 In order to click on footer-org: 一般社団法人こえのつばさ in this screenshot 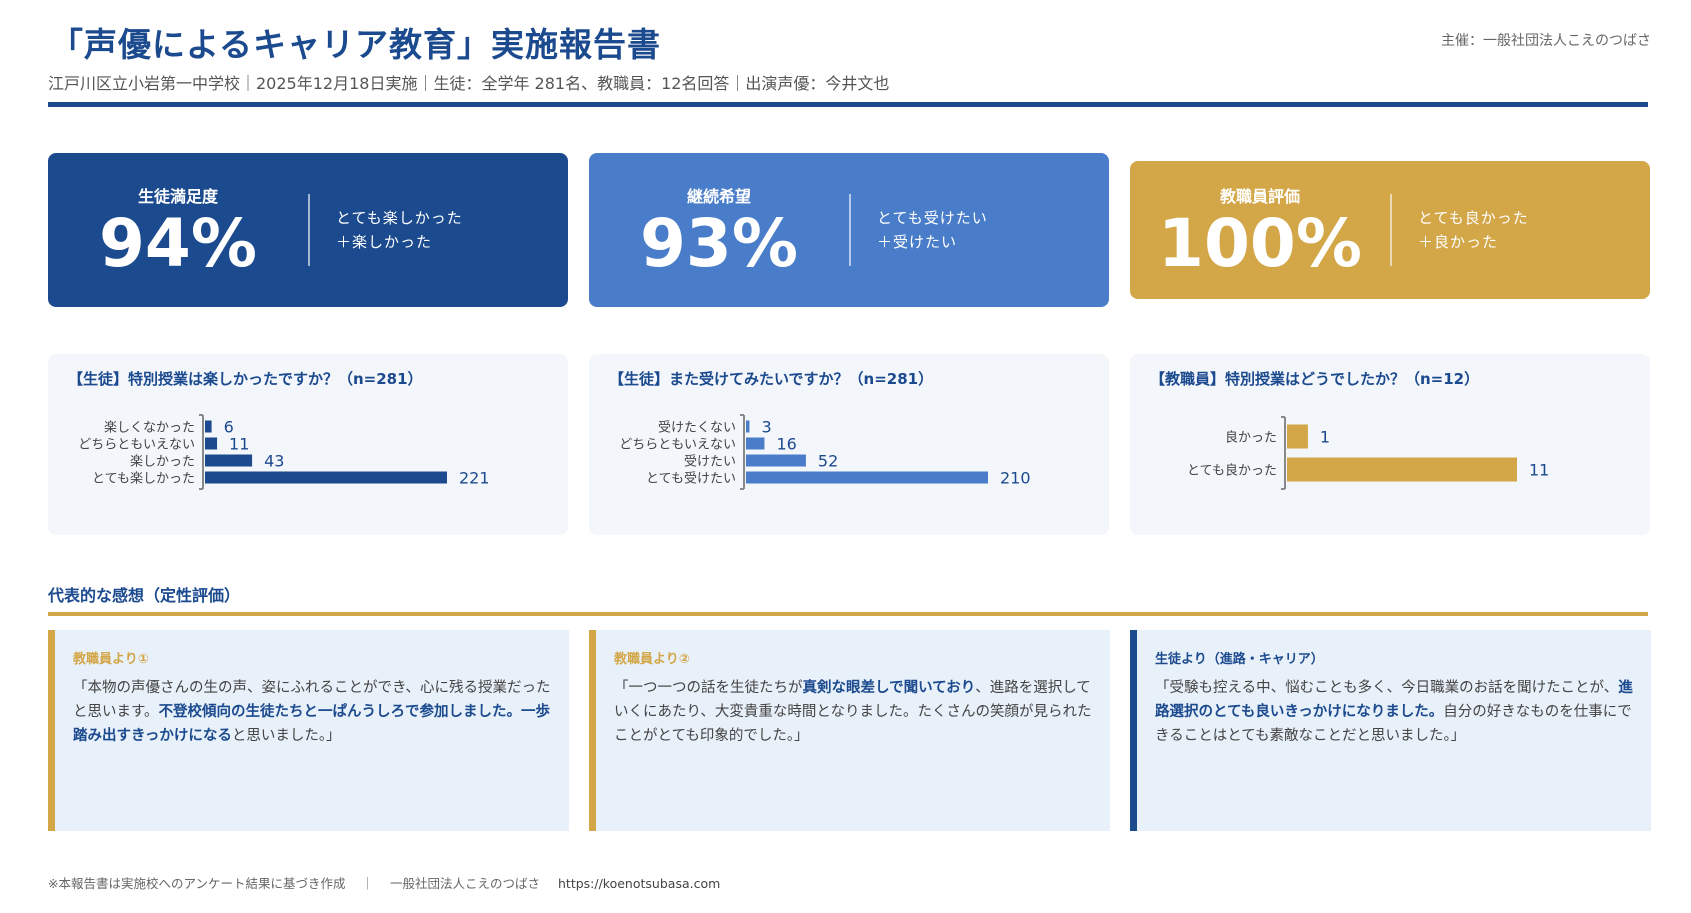, I will do `click(465, 883)`.